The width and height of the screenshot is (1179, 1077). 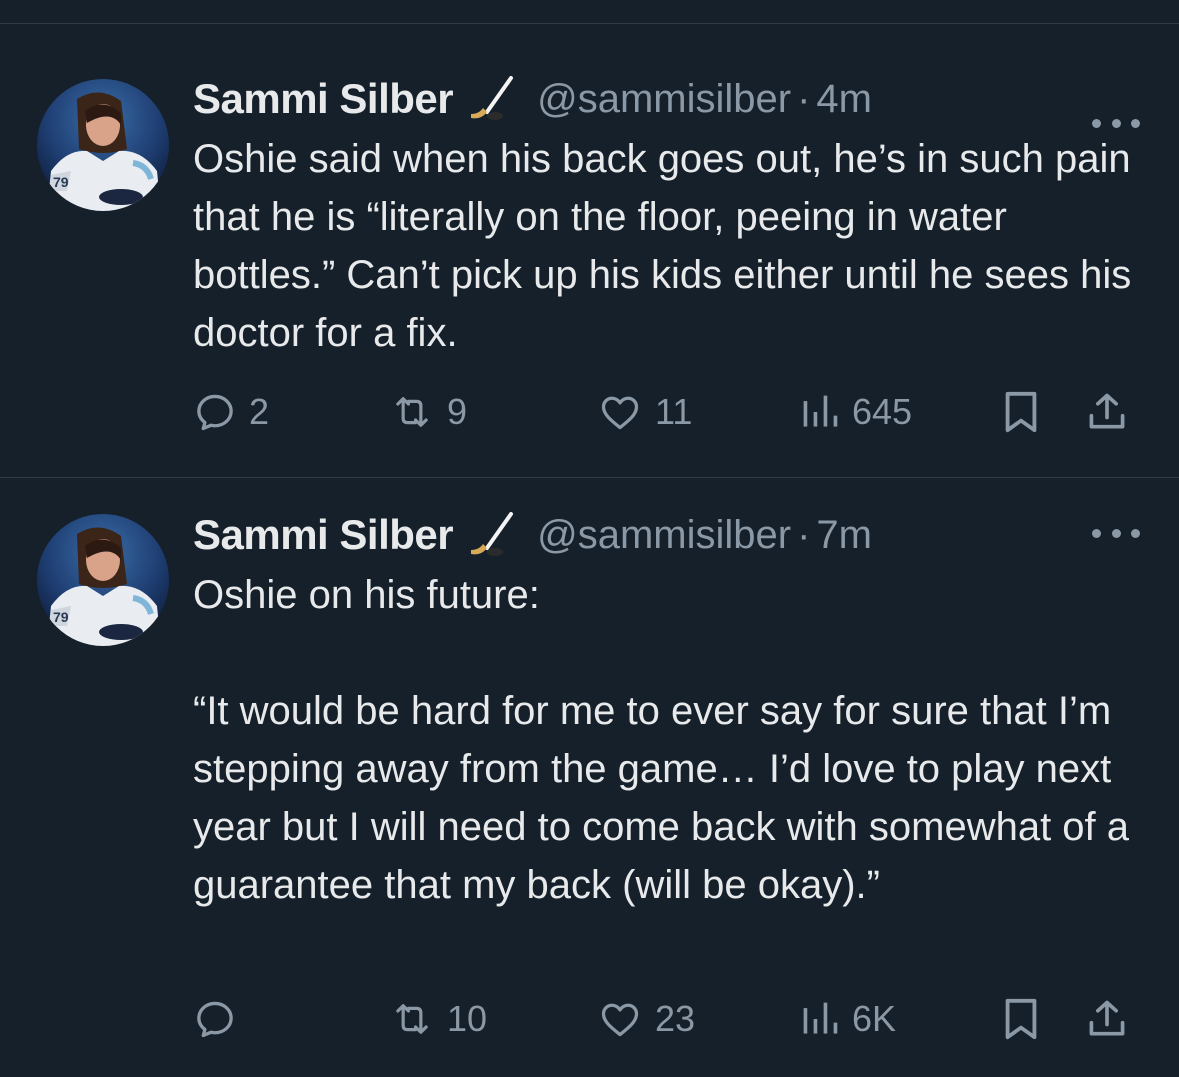 I want to click on views-button: 6K, so click(x=848, y=1019).